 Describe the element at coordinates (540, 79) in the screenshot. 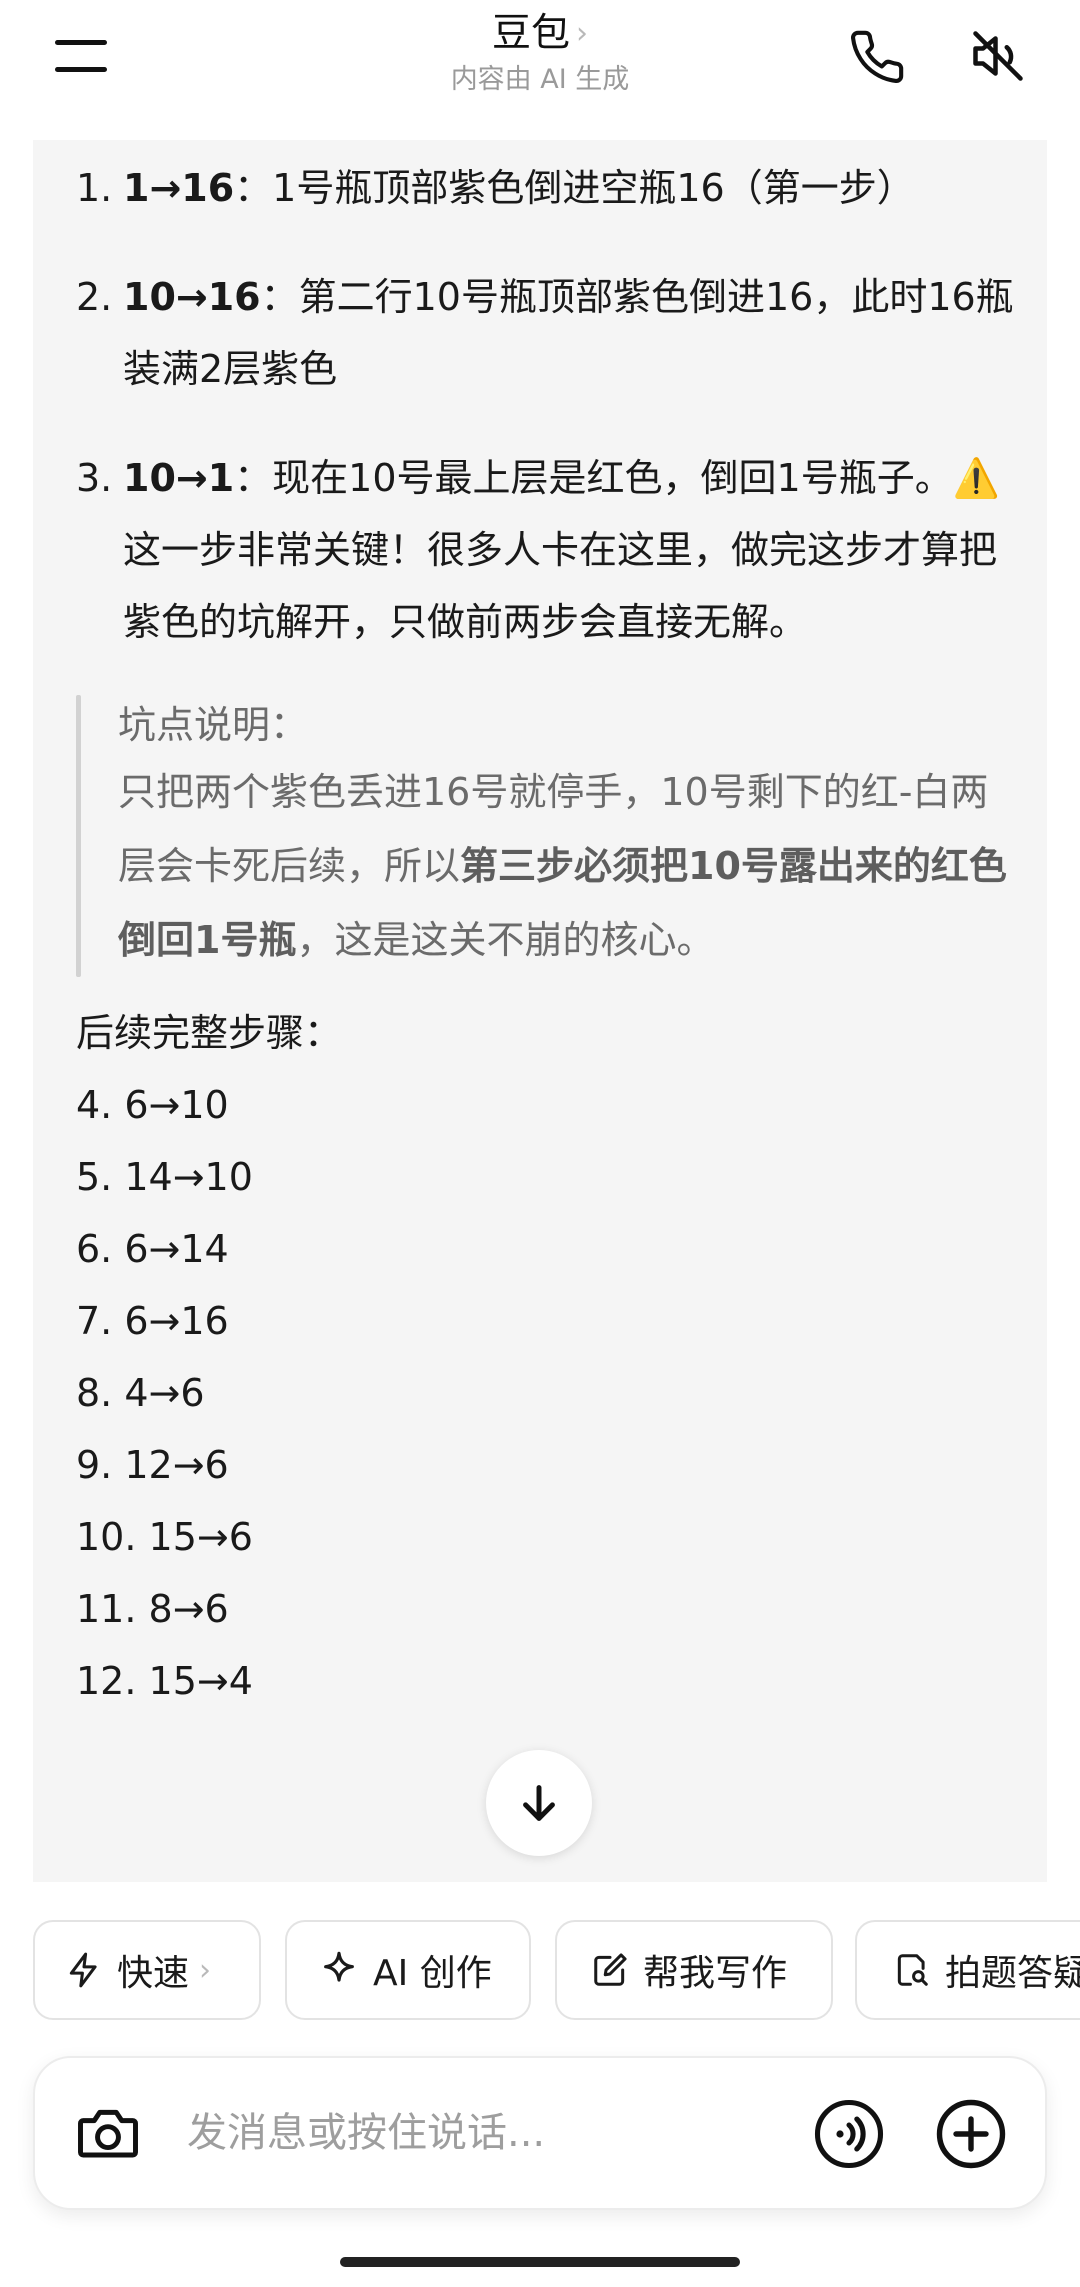

I see `ai-generated-notice: 内容由 AI 生成` at that location.